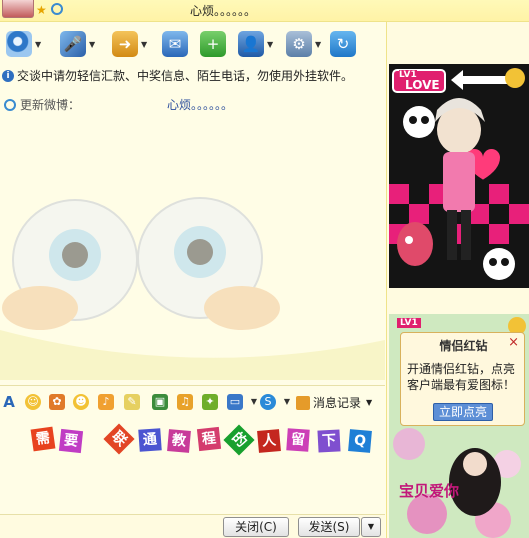 The image size is (529, 538). Describe the element at coordinates (194, 44) in the screenshot. I see `main-toolbar: ▼ 🎤 ▼ ➜ ▼ ✉ + 👤 ▼ ⚙ ▼ ↻` at that location.